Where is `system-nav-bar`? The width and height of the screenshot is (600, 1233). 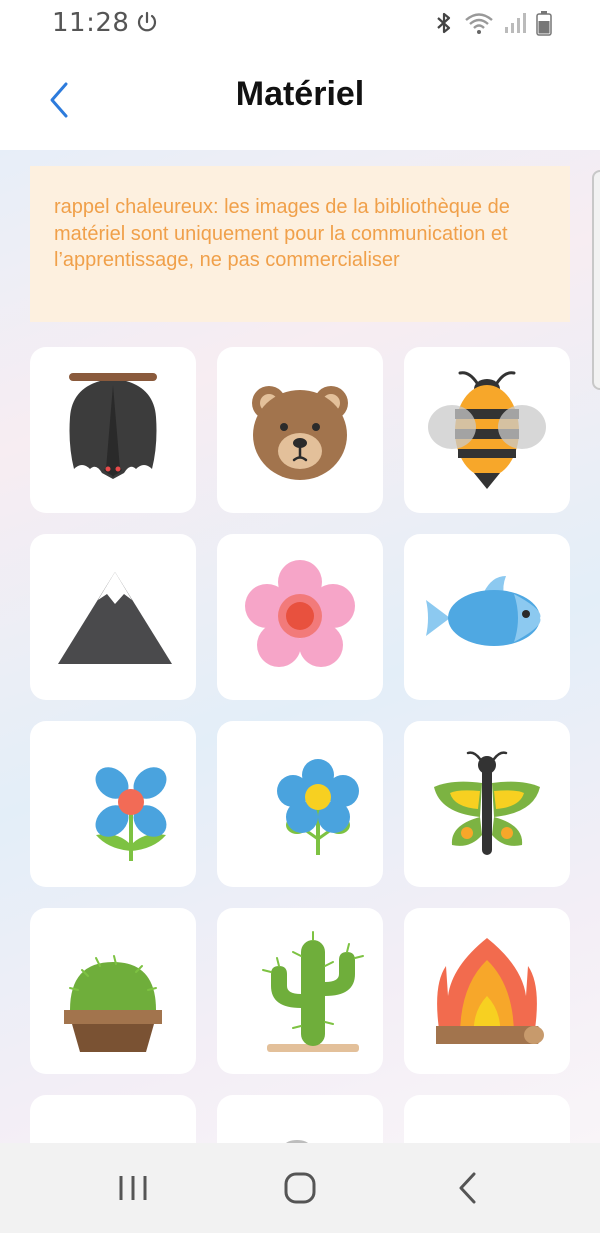 system-nav-bar is located at coordinates (300, 1188).